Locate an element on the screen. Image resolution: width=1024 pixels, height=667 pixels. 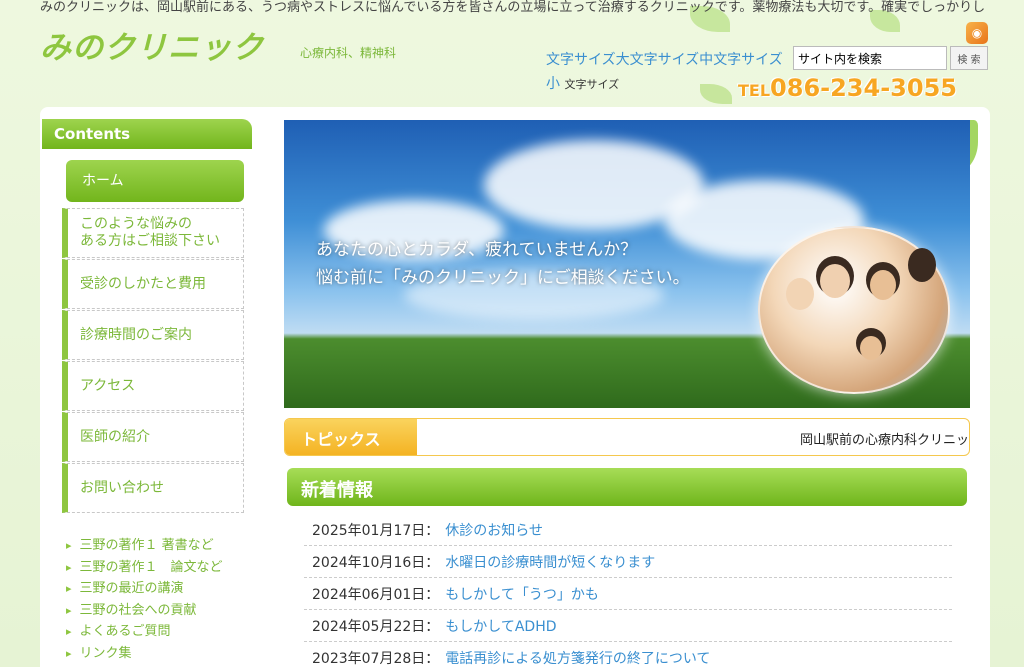
news-item: 2024年10月16日： 水曜日の診療時間が短くなります is located at coordinates (628, 562).